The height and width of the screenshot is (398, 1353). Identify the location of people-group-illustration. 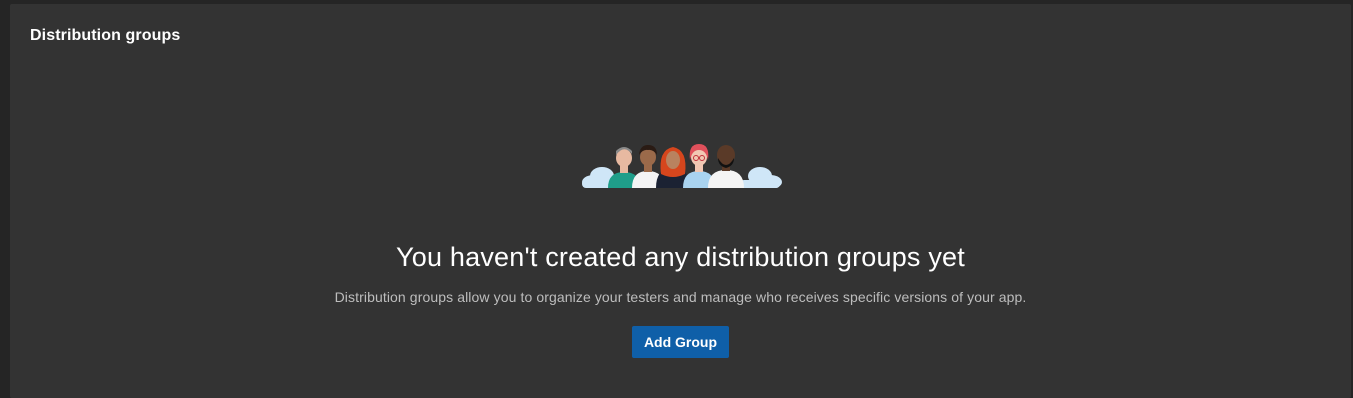
(682, 166).